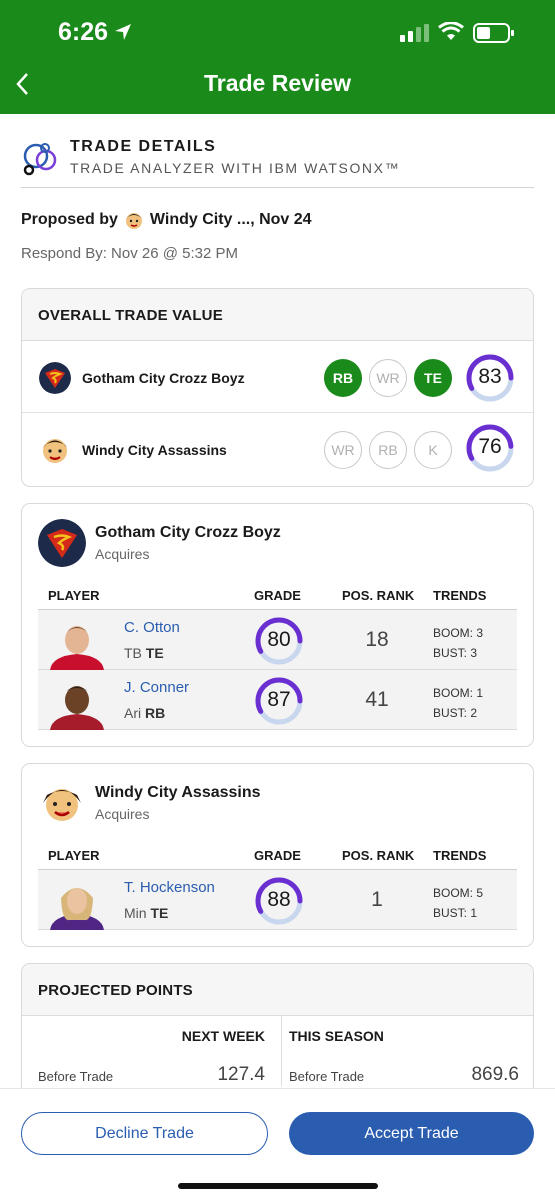  I want to click on table-row: T. Hockenson Min TE 88 1 BOOM: 5 BUST: 1, so click(277, 900).